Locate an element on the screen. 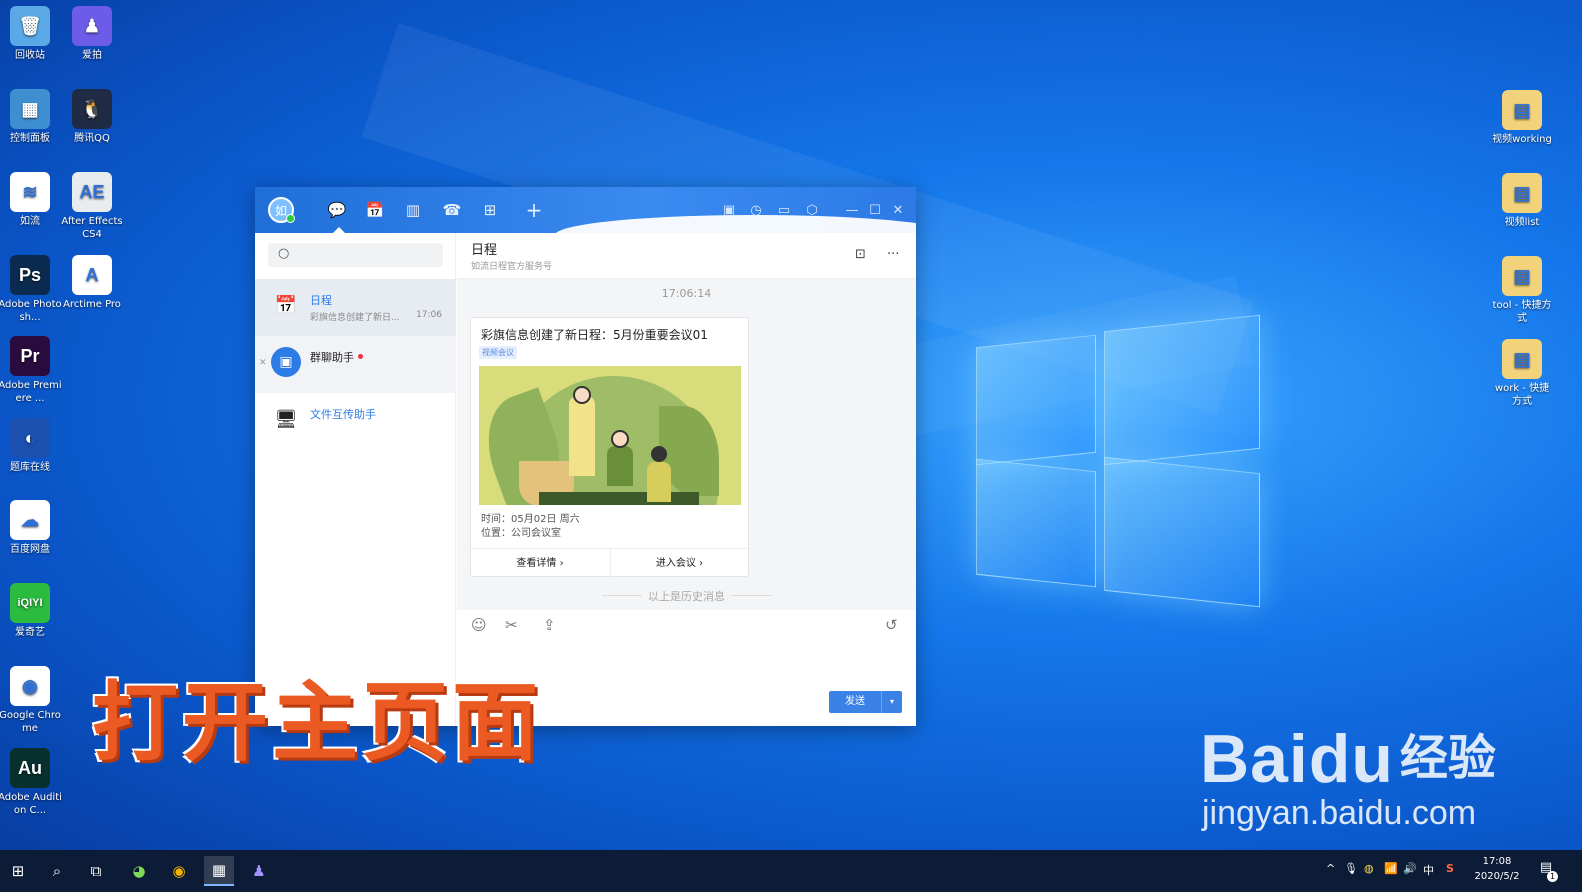 The height and width of the screenshot is (892, 1582). desktop-icon: ▤ 视频list is located at coordinates (1522, 201).